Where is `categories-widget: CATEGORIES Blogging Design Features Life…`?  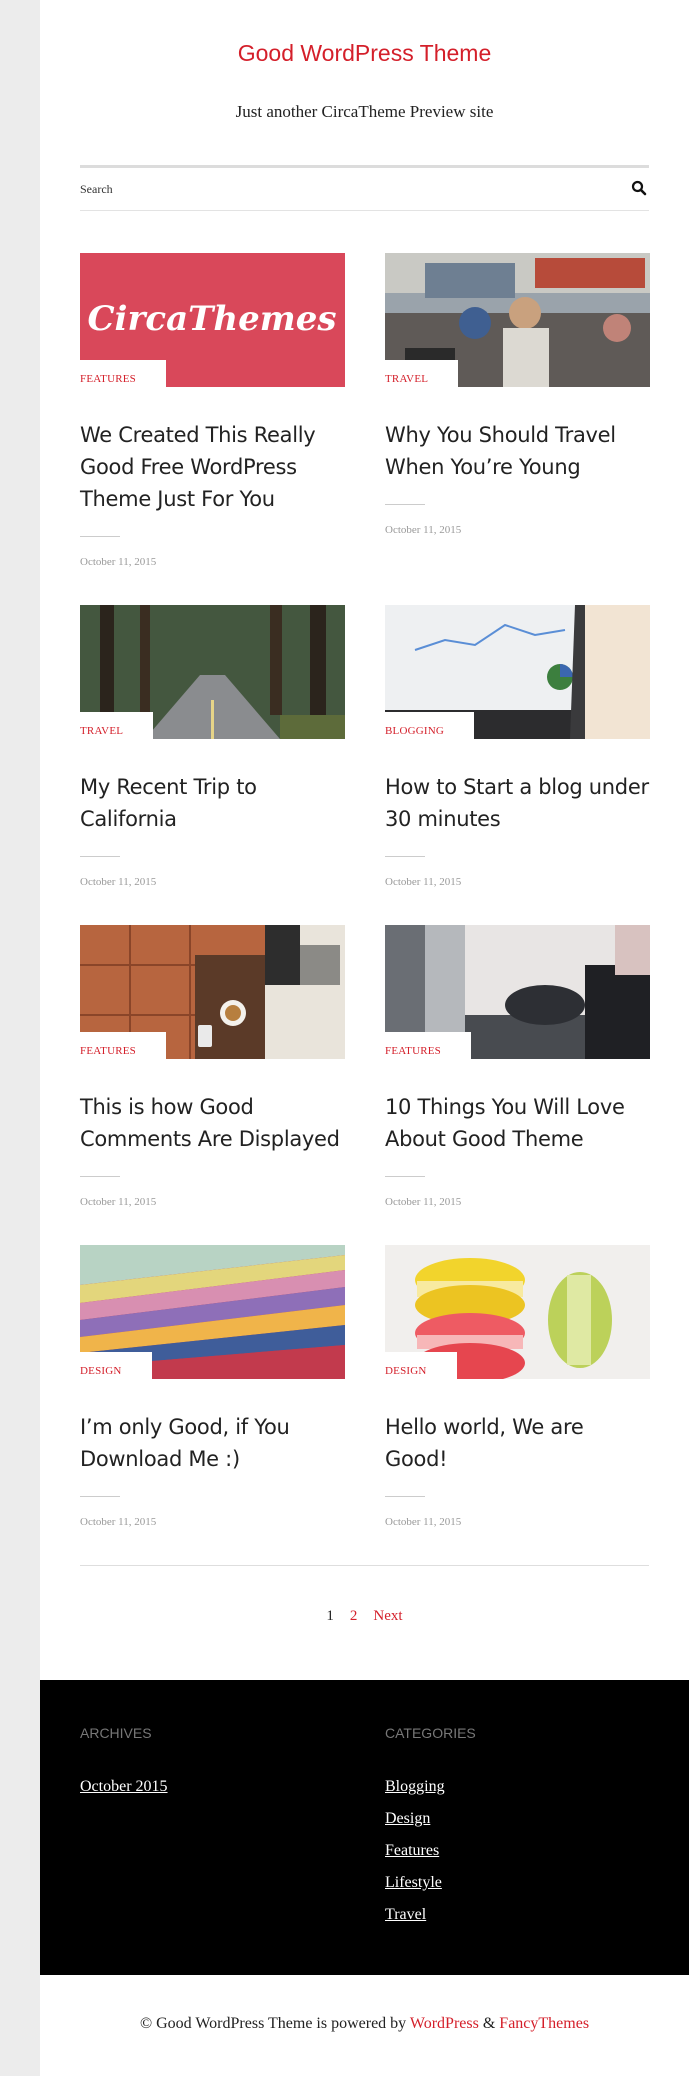 categories-widget: CATEGORIES Blogging Design Features Life… is located at coordinates (430, 1828).